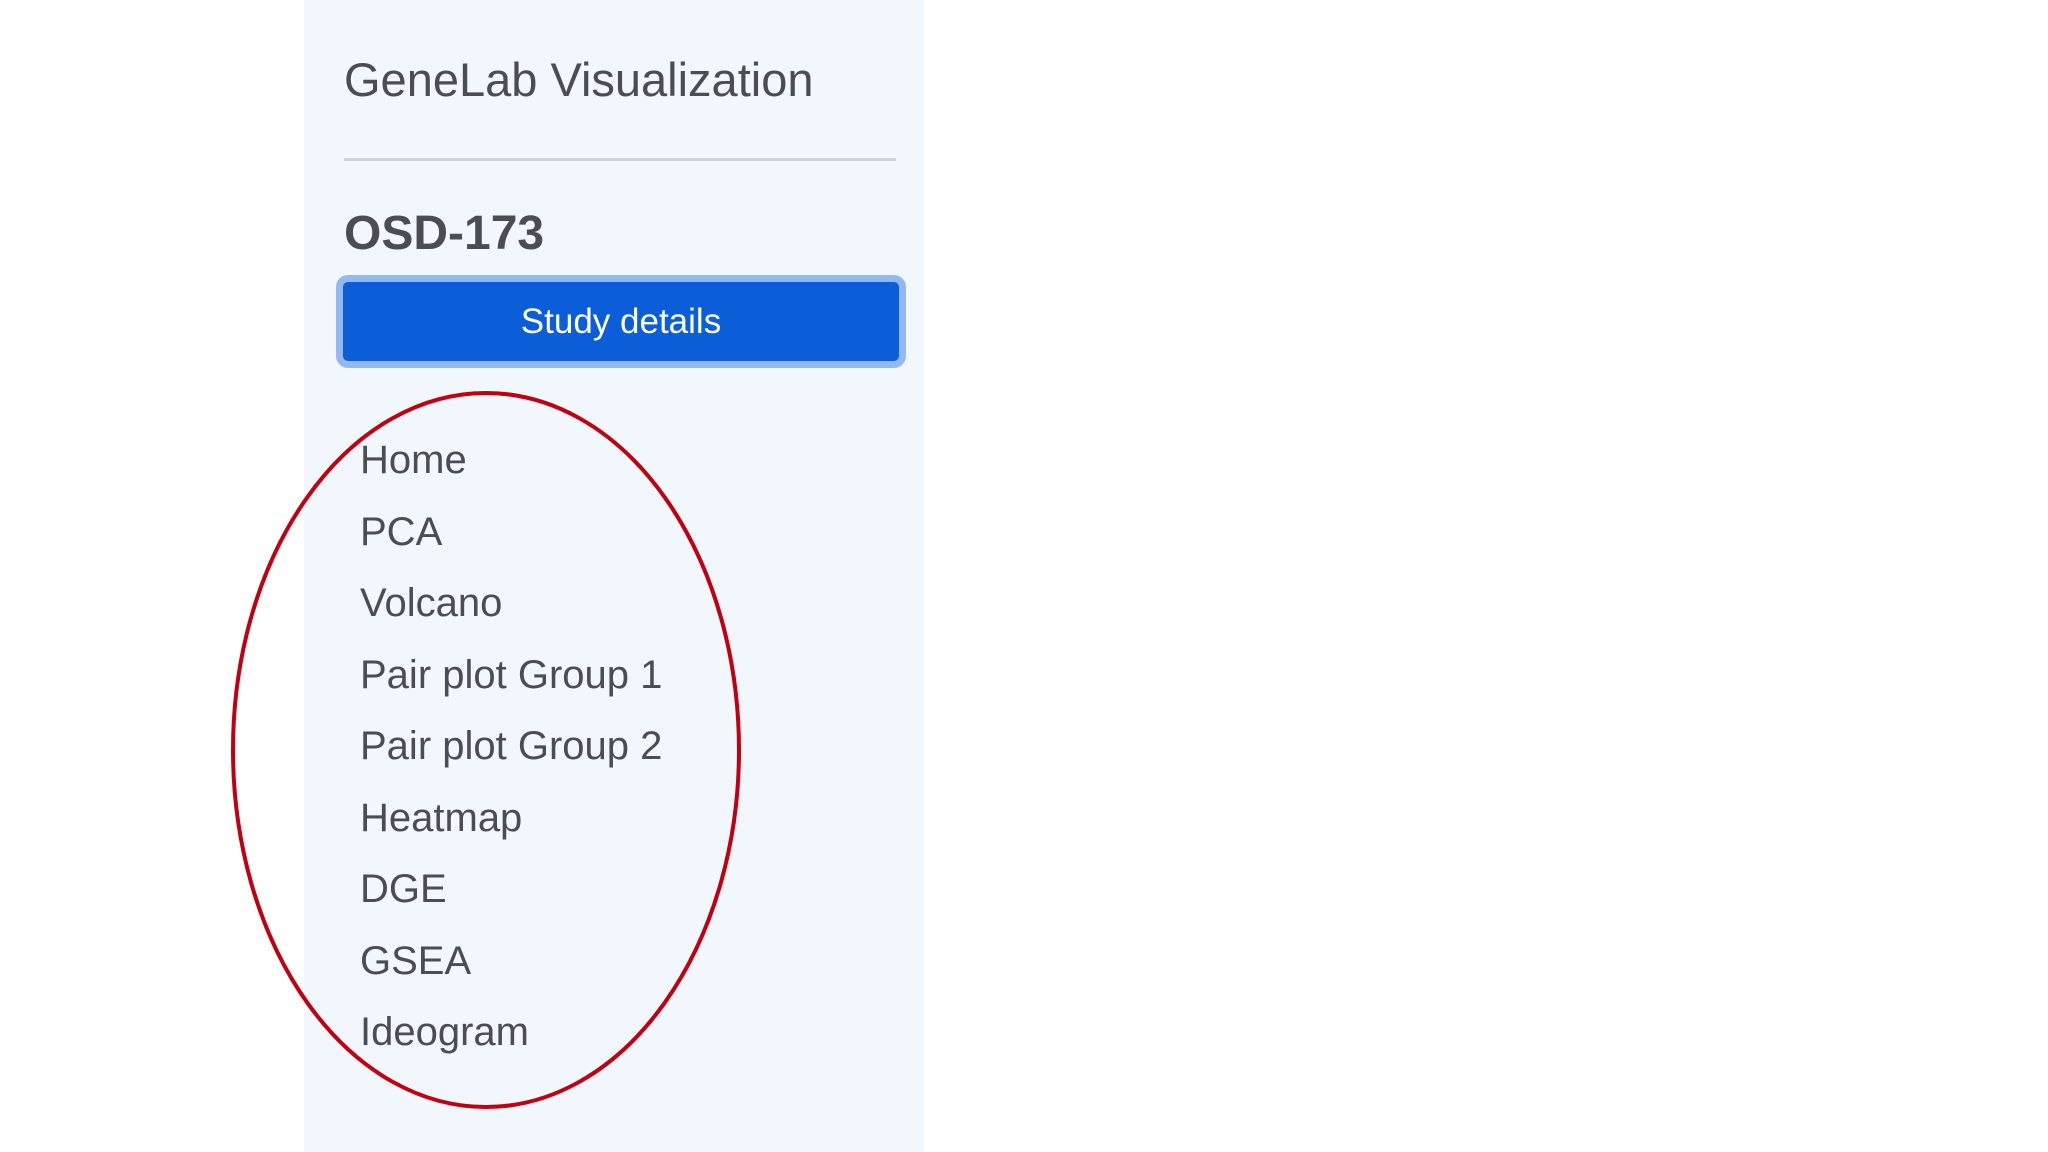  I want to click on sidebar-item-pair-plot-group-2: Pair plot Group 2, so click(511, 754).